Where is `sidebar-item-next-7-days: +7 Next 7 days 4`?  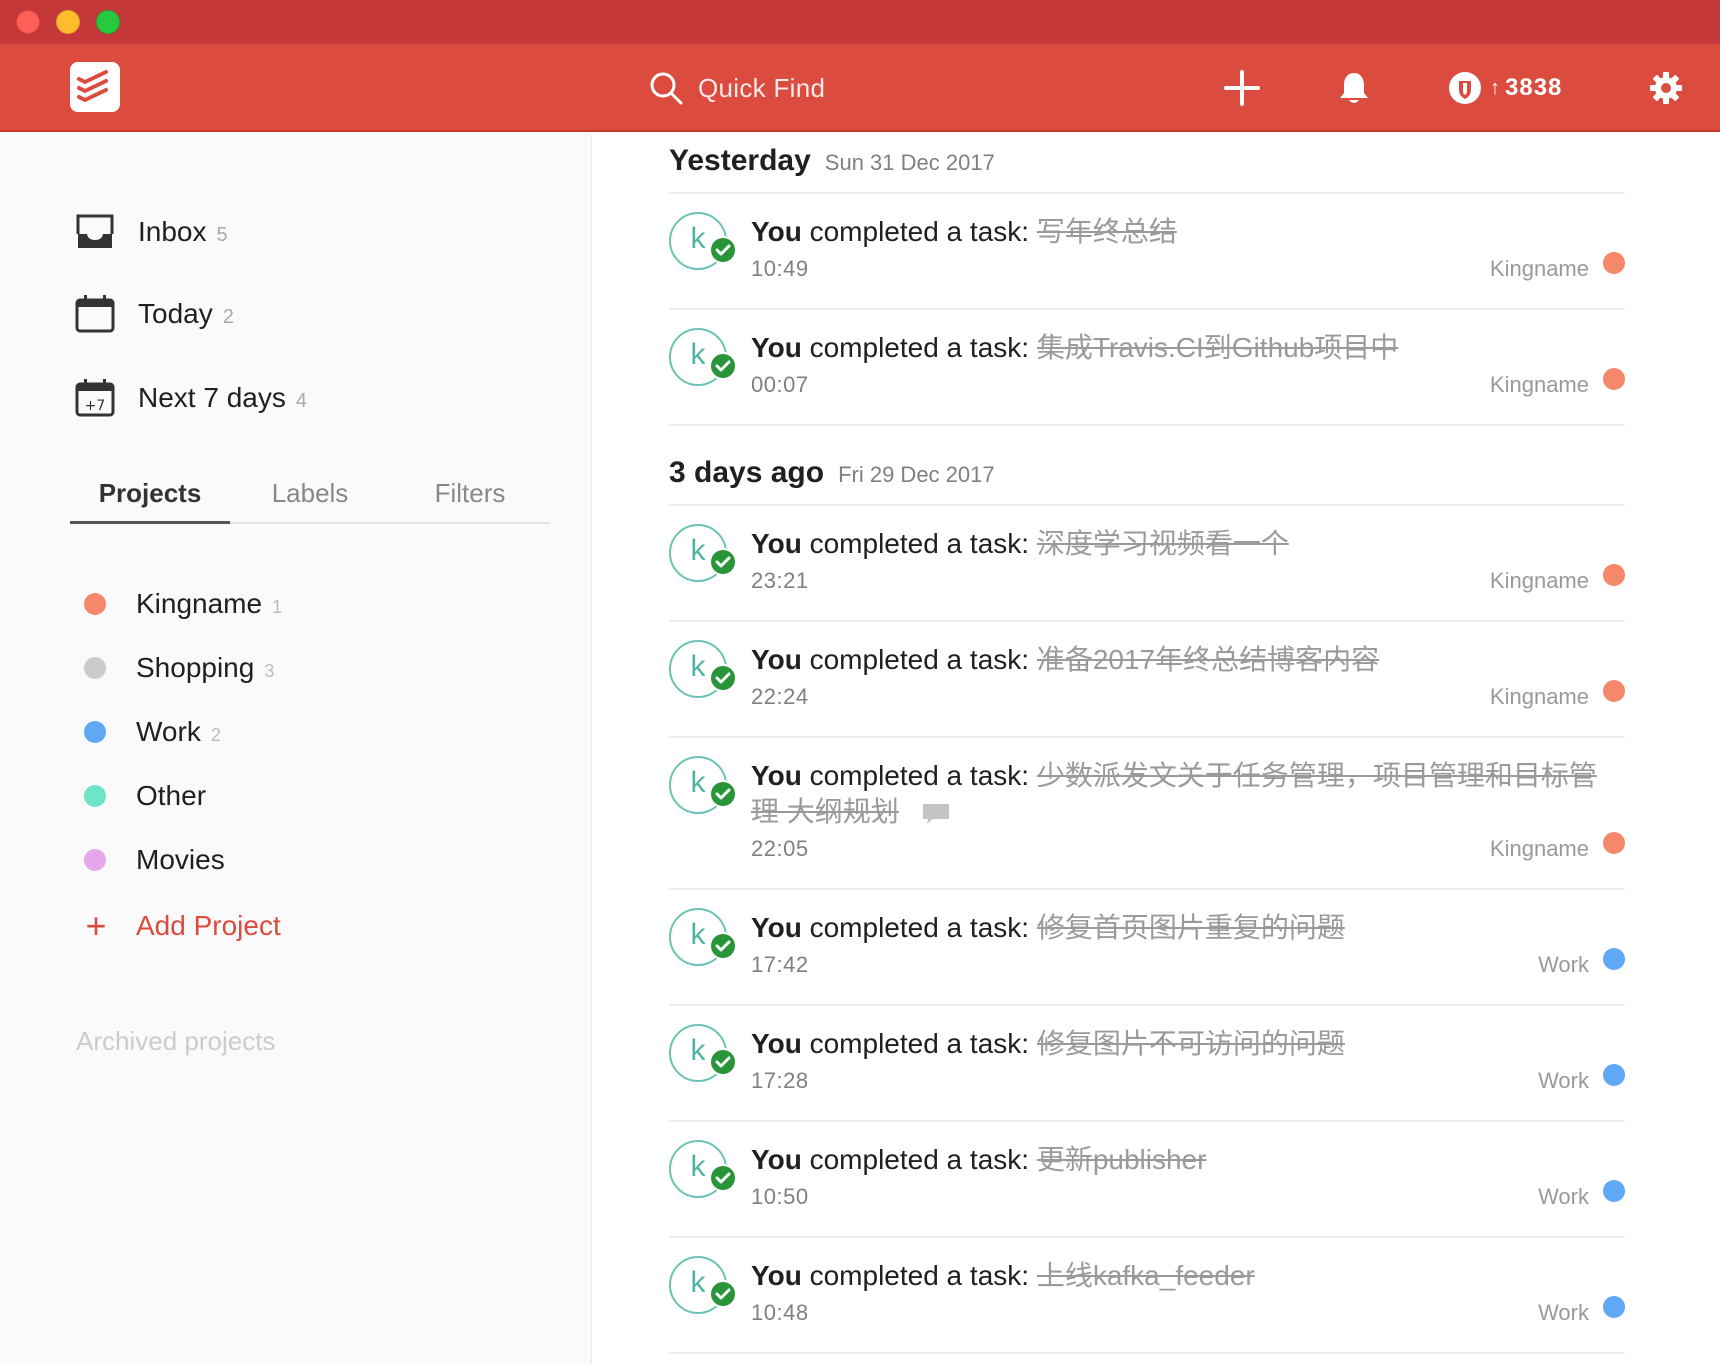
sidebar-item-next-7-days: +7 Next 7 days 4 is located at coordinates (190, 398).